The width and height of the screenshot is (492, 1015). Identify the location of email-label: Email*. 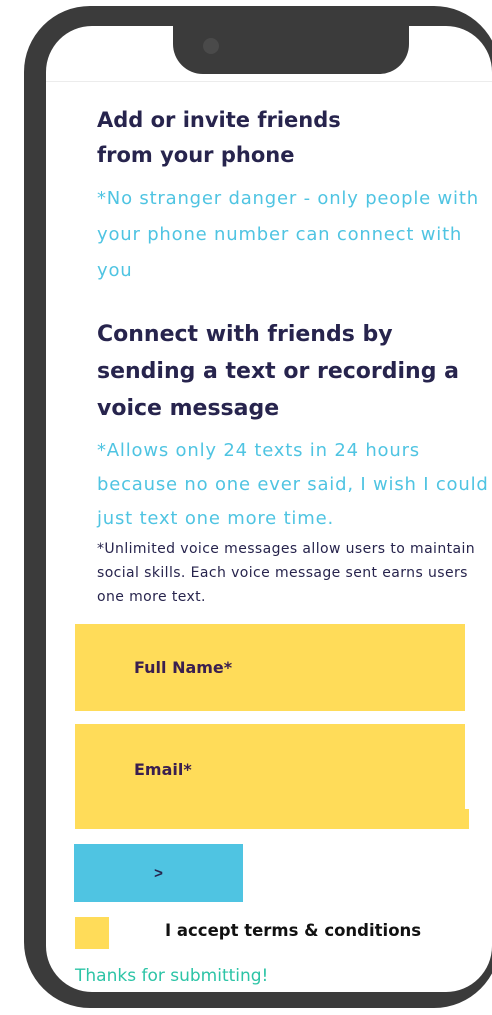
(163, 769).